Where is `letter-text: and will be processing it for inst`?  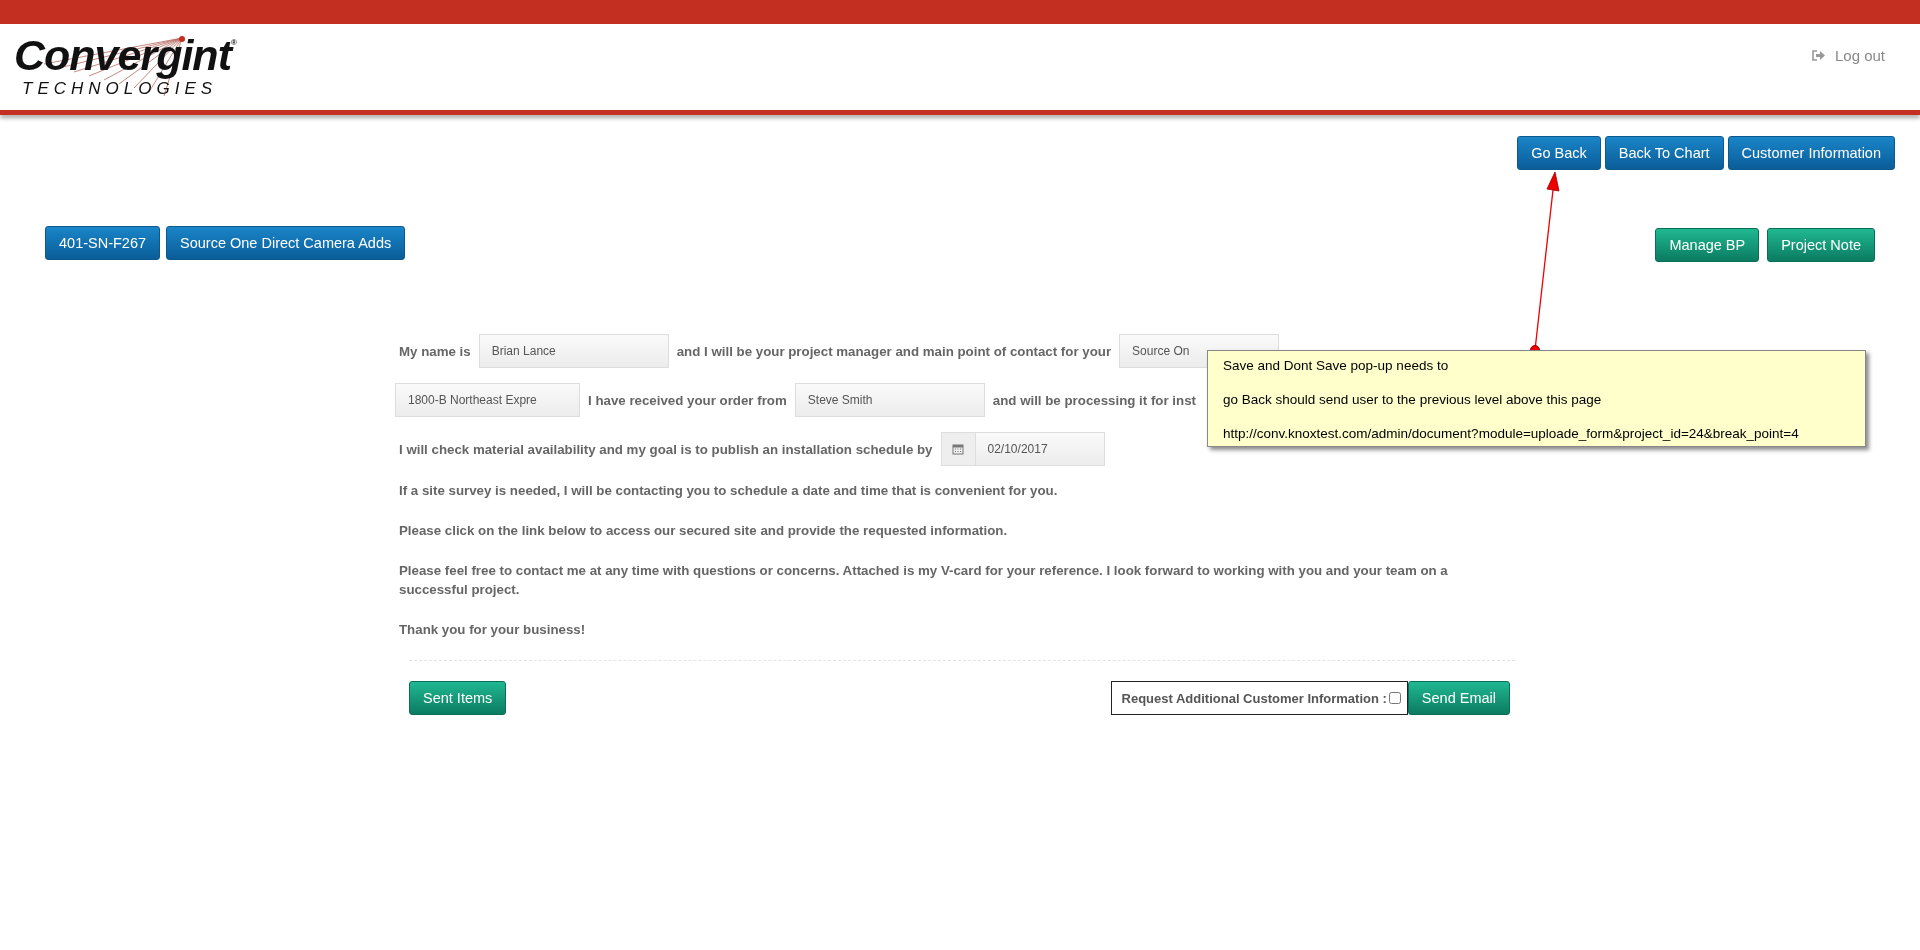
letter-text: and will be processing it for inst is located at coordinates (1094, 400).